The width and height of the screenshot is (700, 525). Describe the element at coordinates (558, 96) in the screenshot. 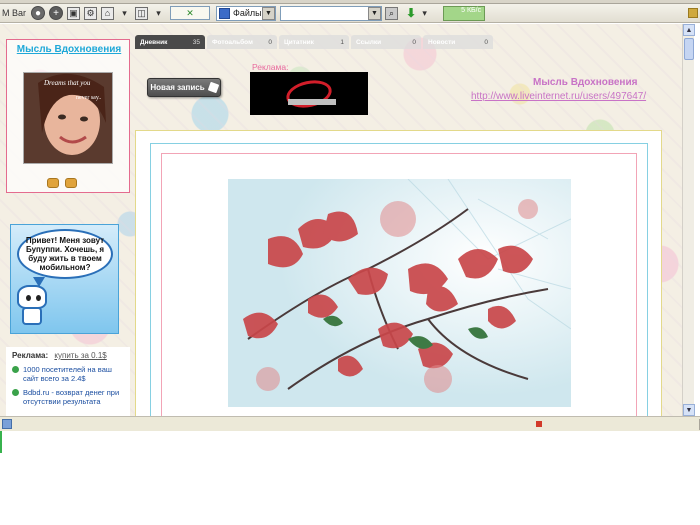

I see `site-url-link: http://www.liveinternet.ru/users/497647/` at that location.